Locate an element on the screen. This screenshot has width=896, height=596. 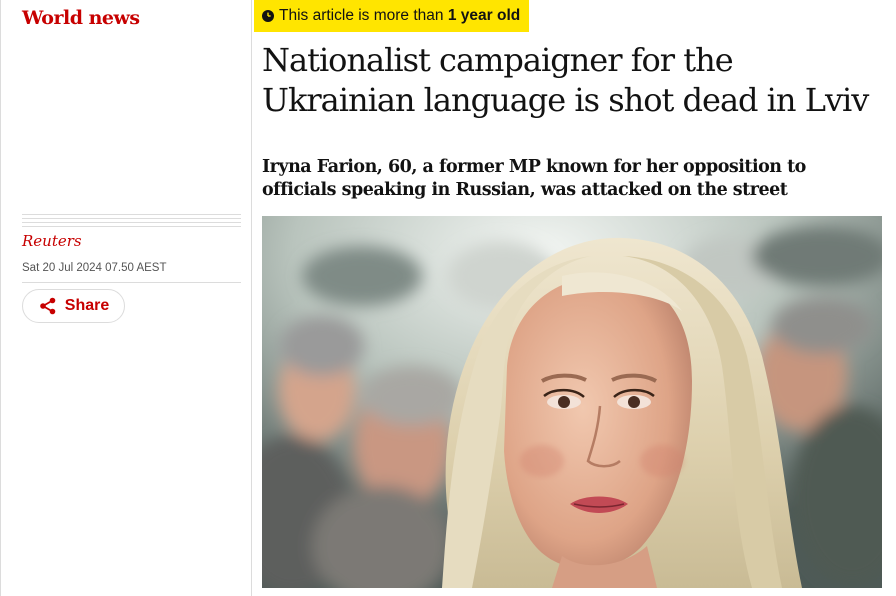
share-label: Share is located at coordinates (87, 305).